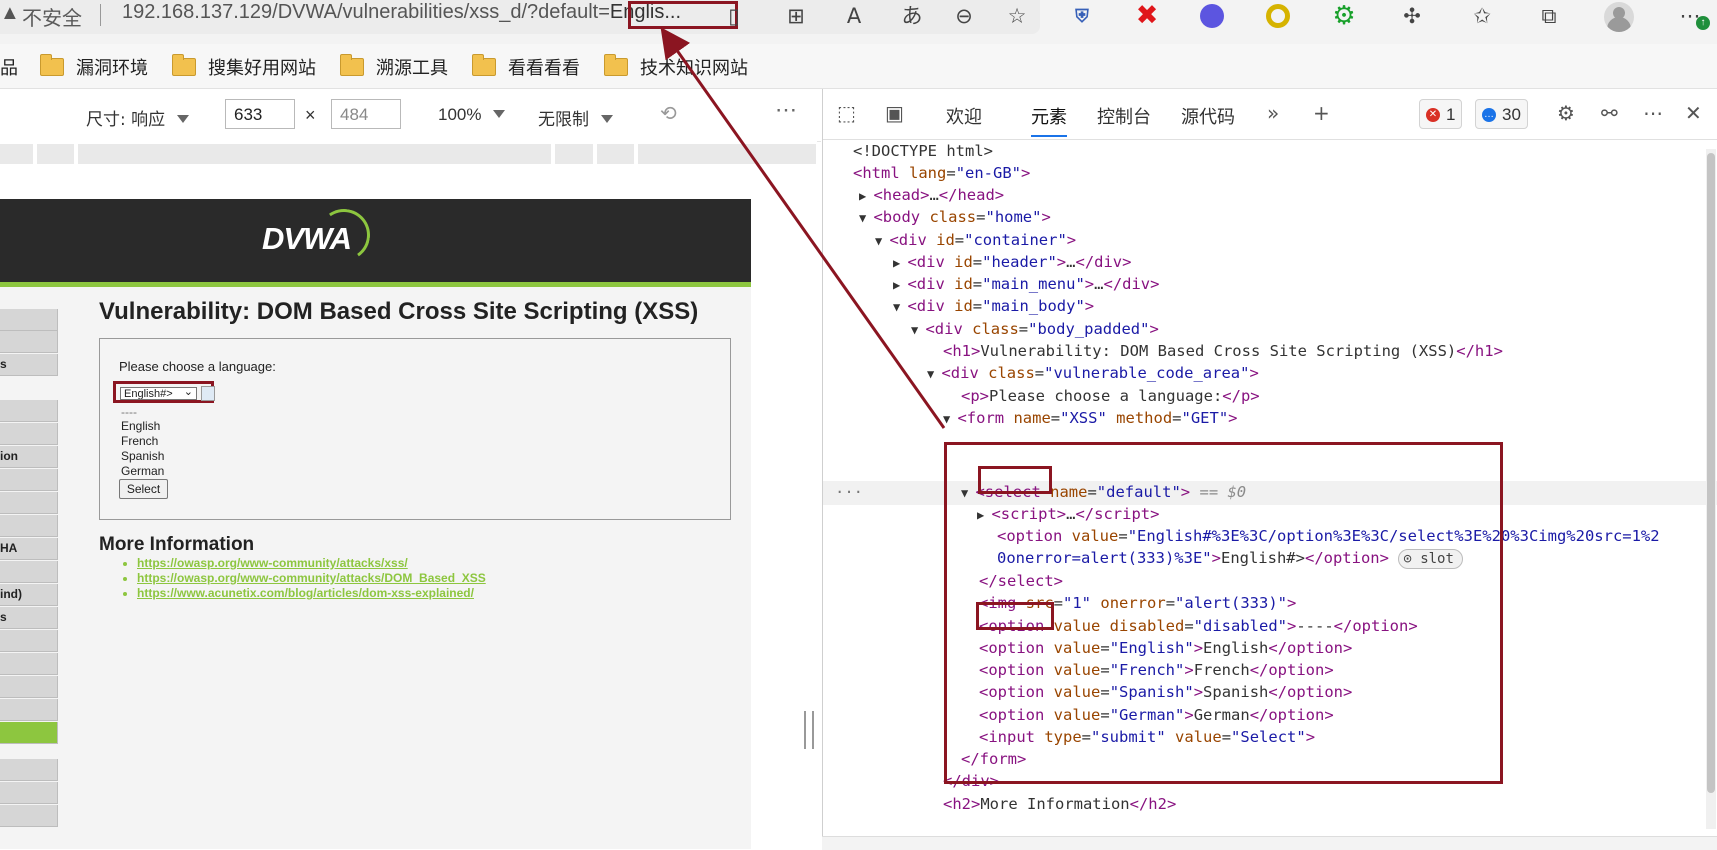  What do you see at coordinates (1147, 16) in the screenshot?
I see `extension-x-icon: ✖` at bounding box center [1147, 16].